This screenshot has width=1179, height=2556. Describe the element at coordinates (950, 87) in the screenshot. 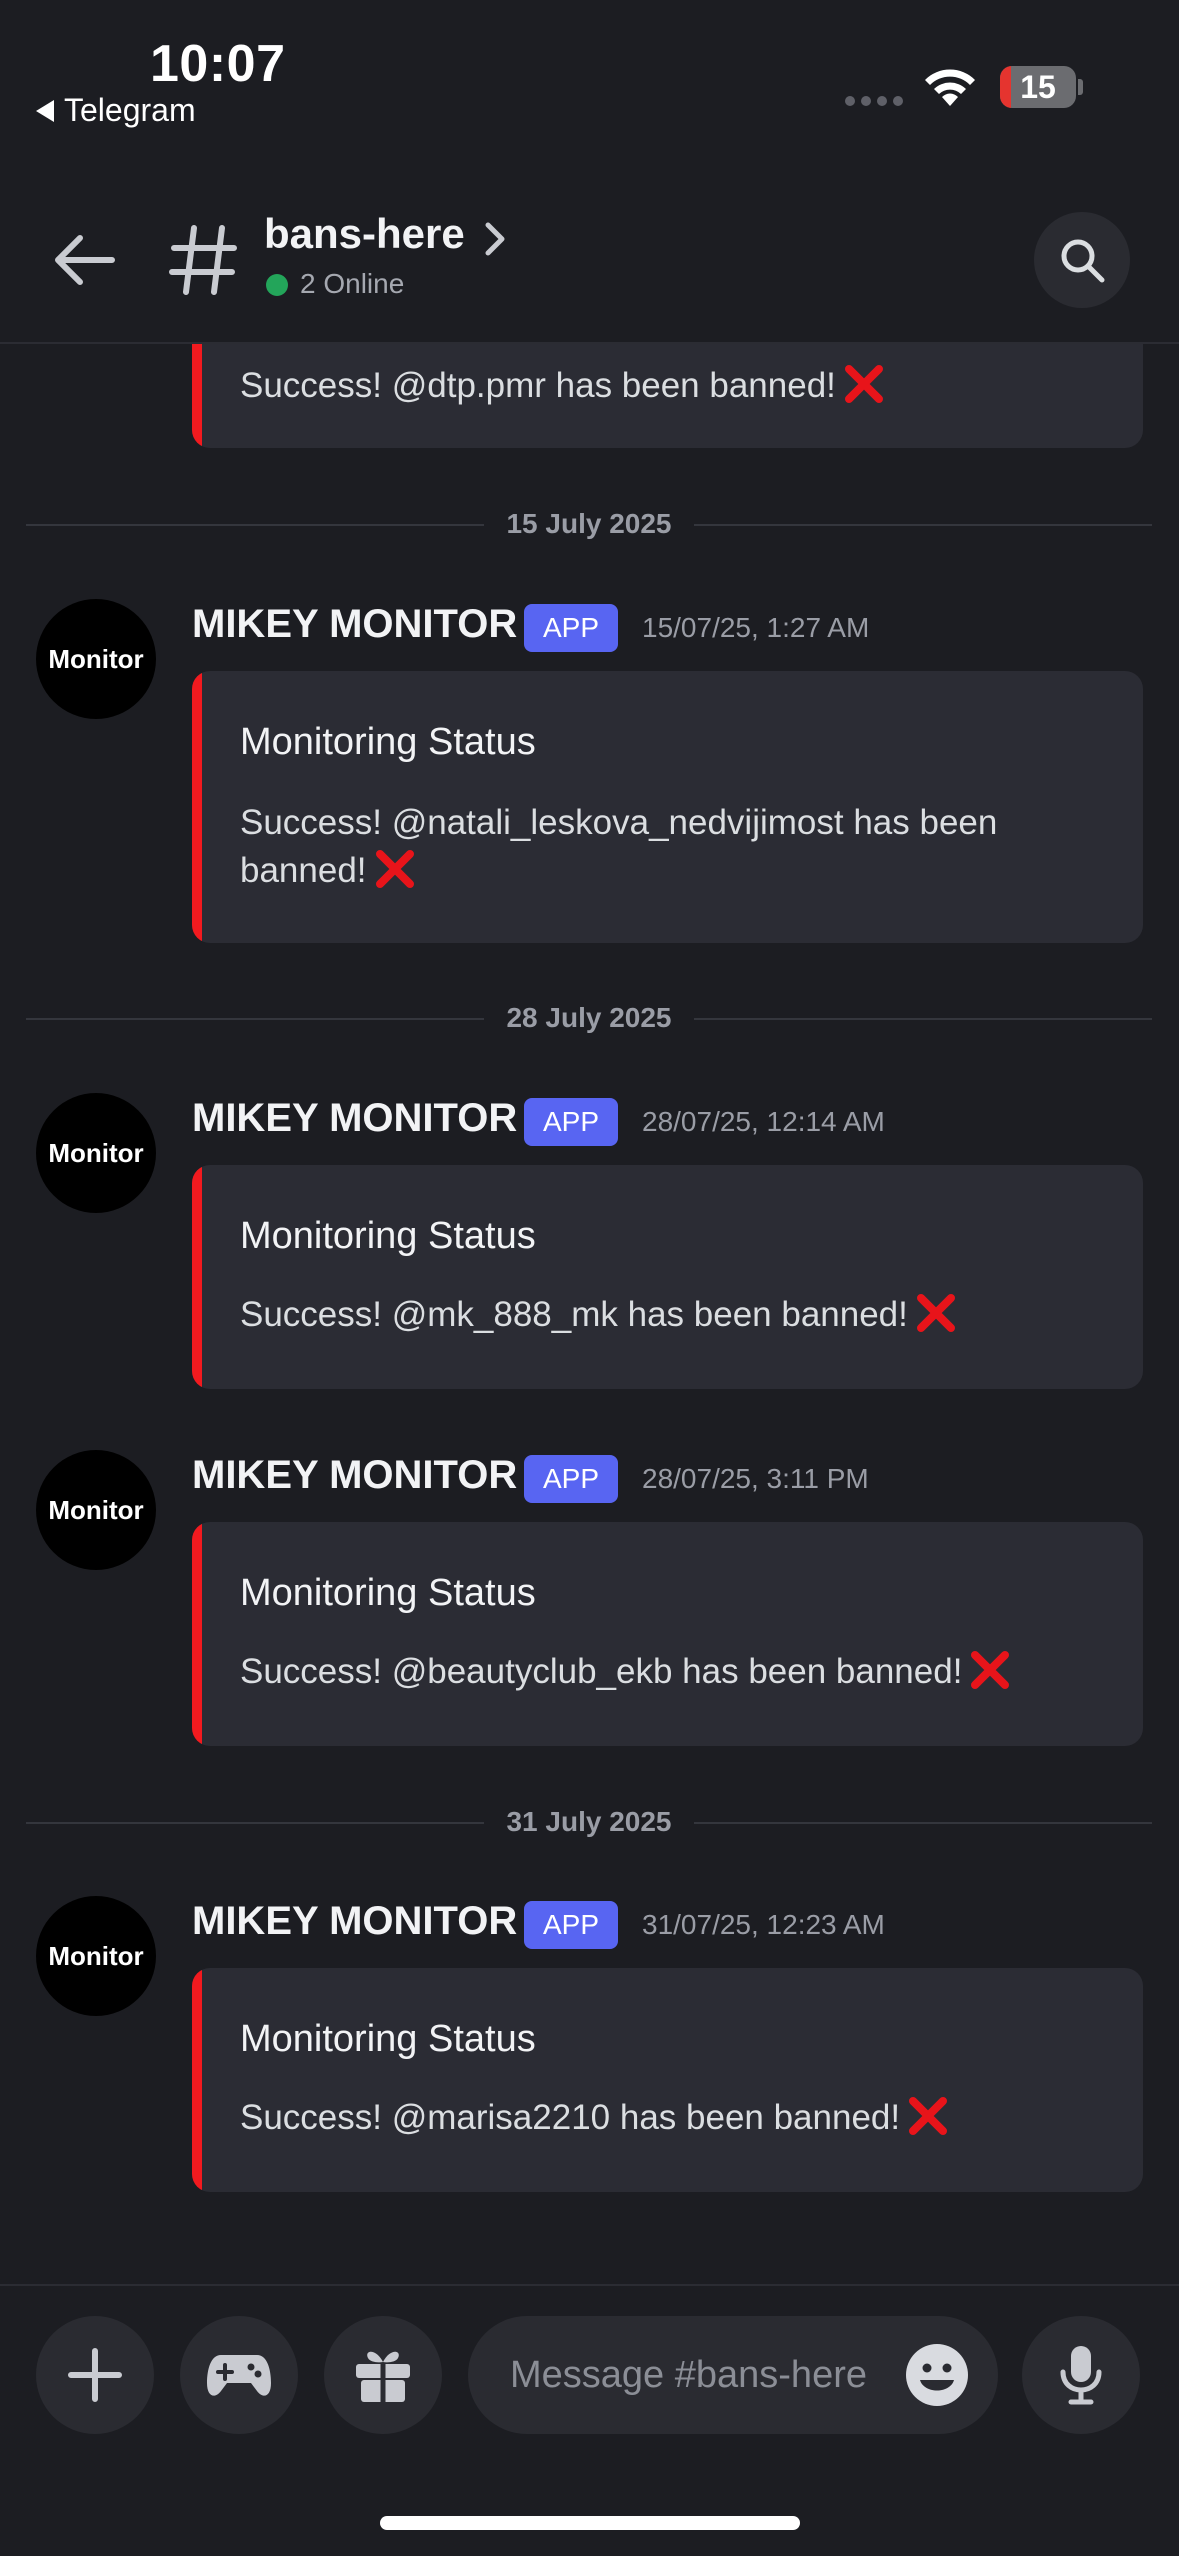

I see `wifi-icon` at that location.